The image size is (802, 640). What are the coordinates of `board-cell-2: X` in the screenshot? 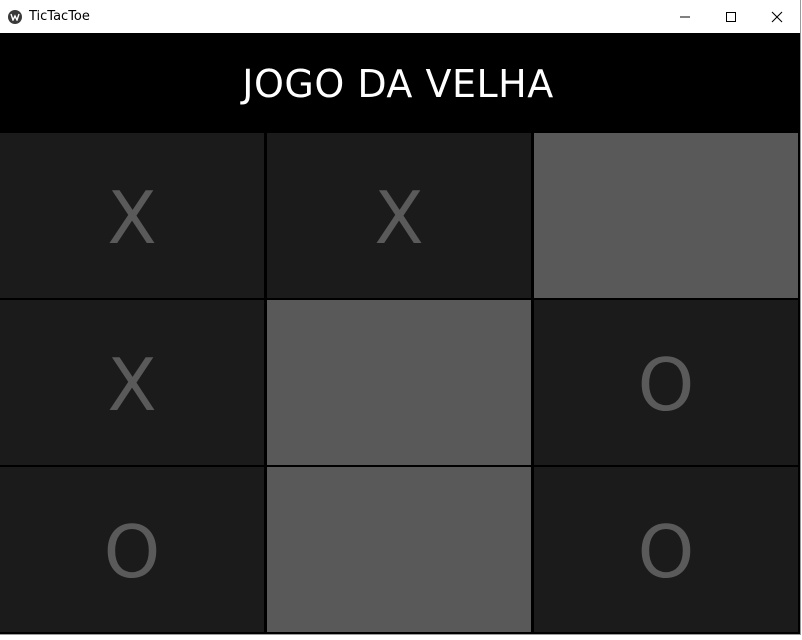 It's located at (399, 215).